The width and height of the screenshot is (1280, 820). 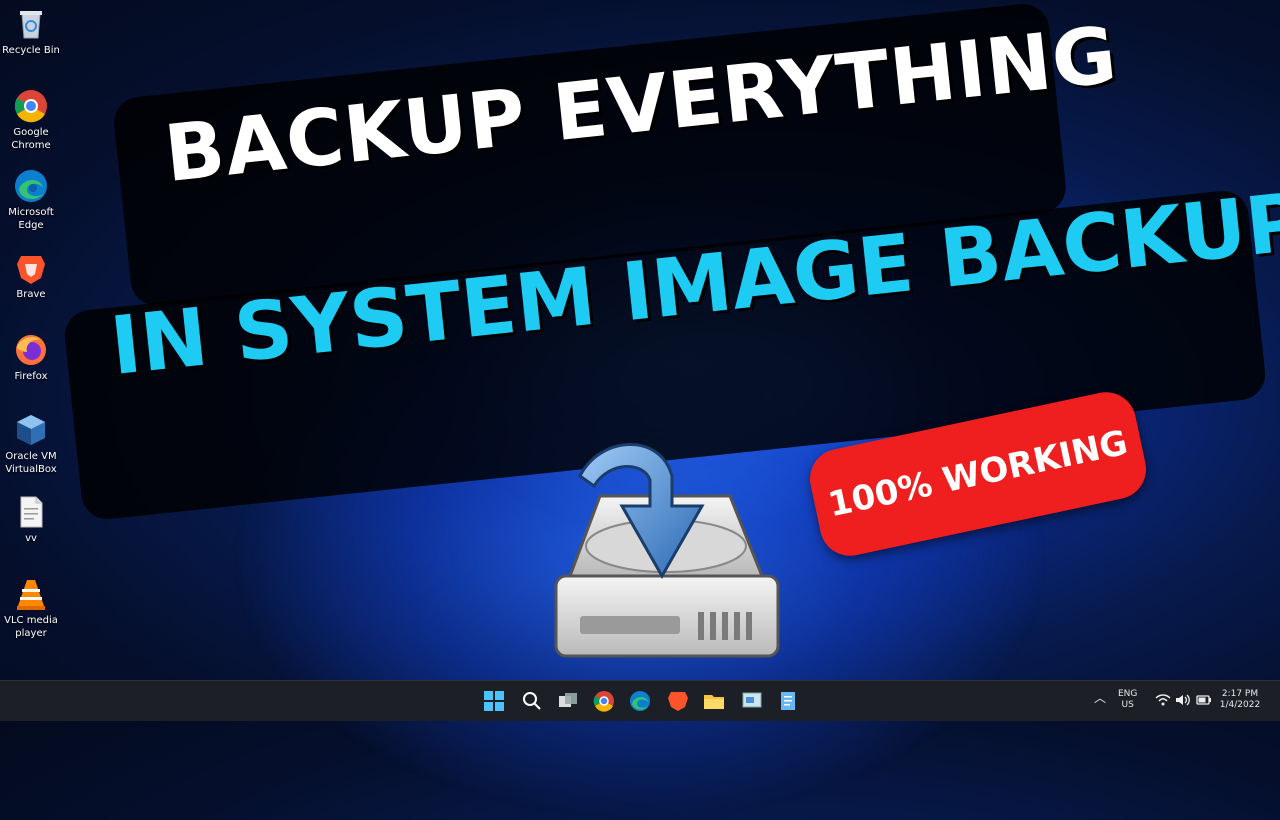 I want to click on desktop-icon-label: VLC media player, so click(x=31, y=627).